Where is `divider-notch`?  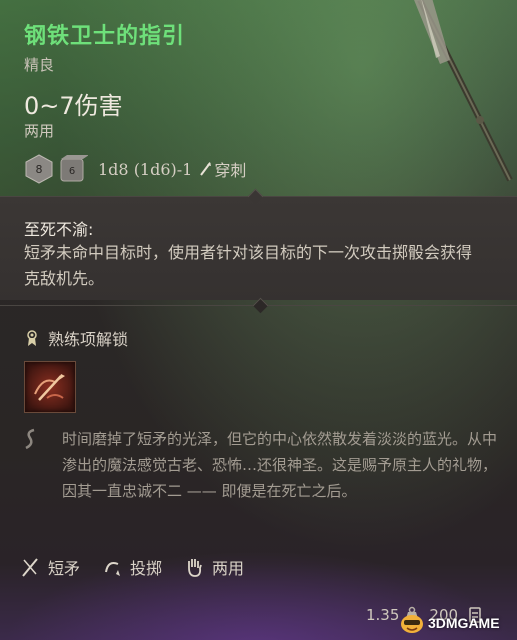
divider-notch is located at coordinates (260, 305).